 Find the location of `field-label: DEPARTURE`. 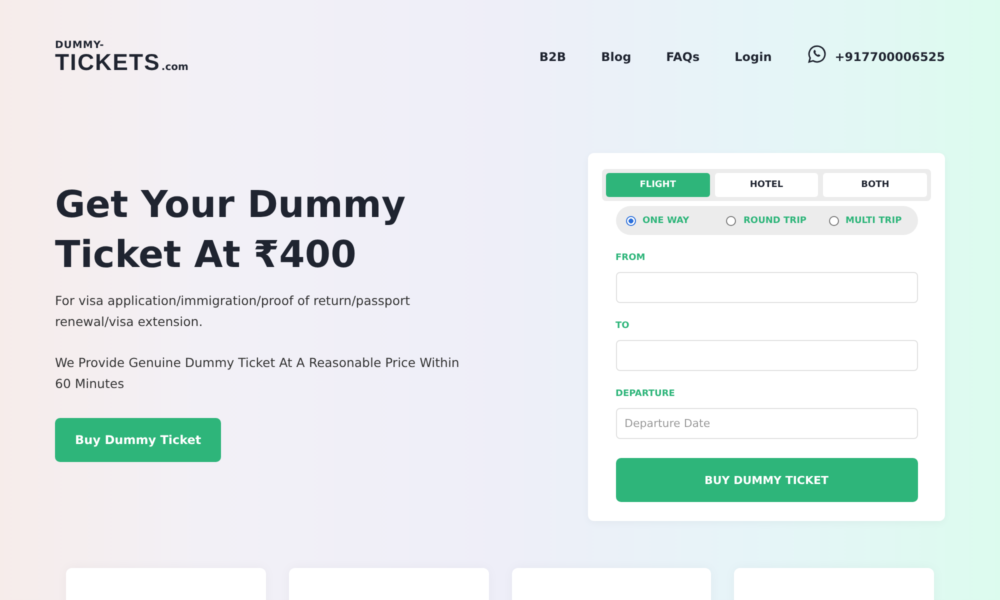

field-label: DEPARTURE is located at coordinates (646, 394).